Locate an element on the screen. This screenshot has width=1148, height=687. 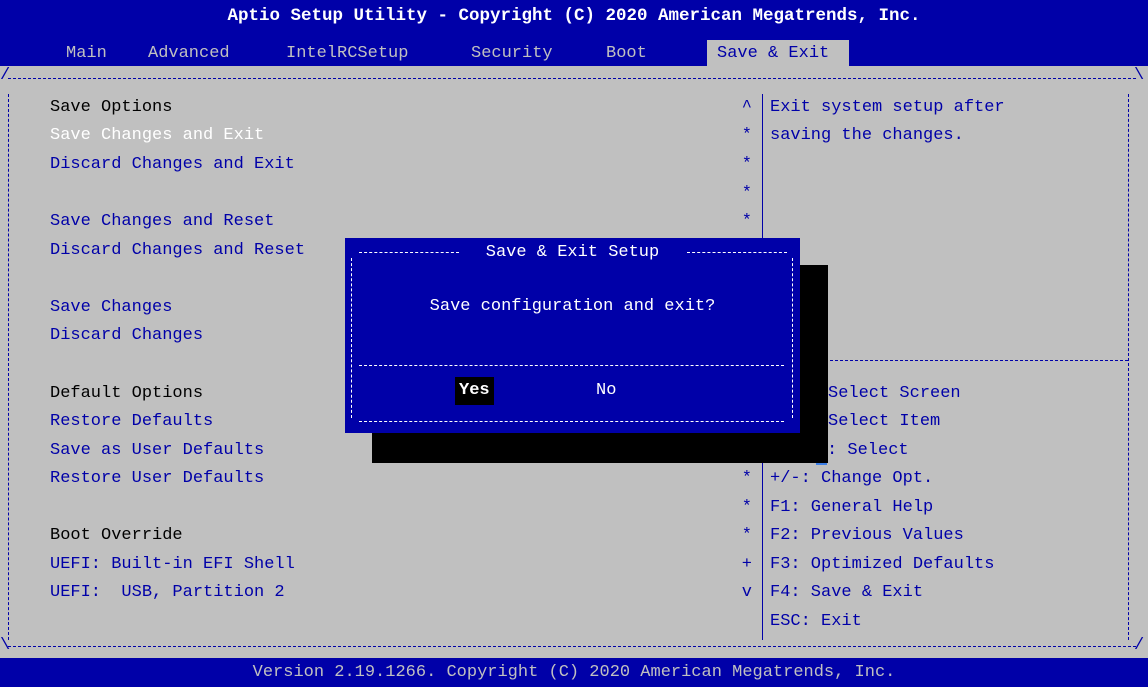
dialog-divider is located at coordinates (571, 365).